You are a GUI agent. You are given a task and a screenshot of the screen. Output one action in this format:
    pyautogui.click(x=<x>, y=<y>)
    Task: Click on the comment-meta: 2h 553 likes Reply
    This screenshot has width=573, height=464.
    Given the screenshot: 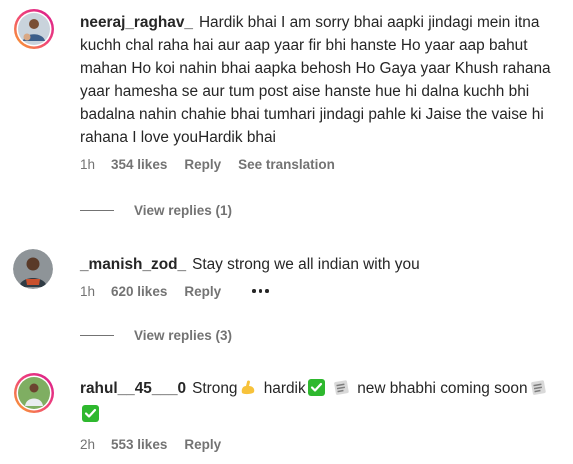 What is the action you would take?
    pyautogui.click(x=322, y=444)
    